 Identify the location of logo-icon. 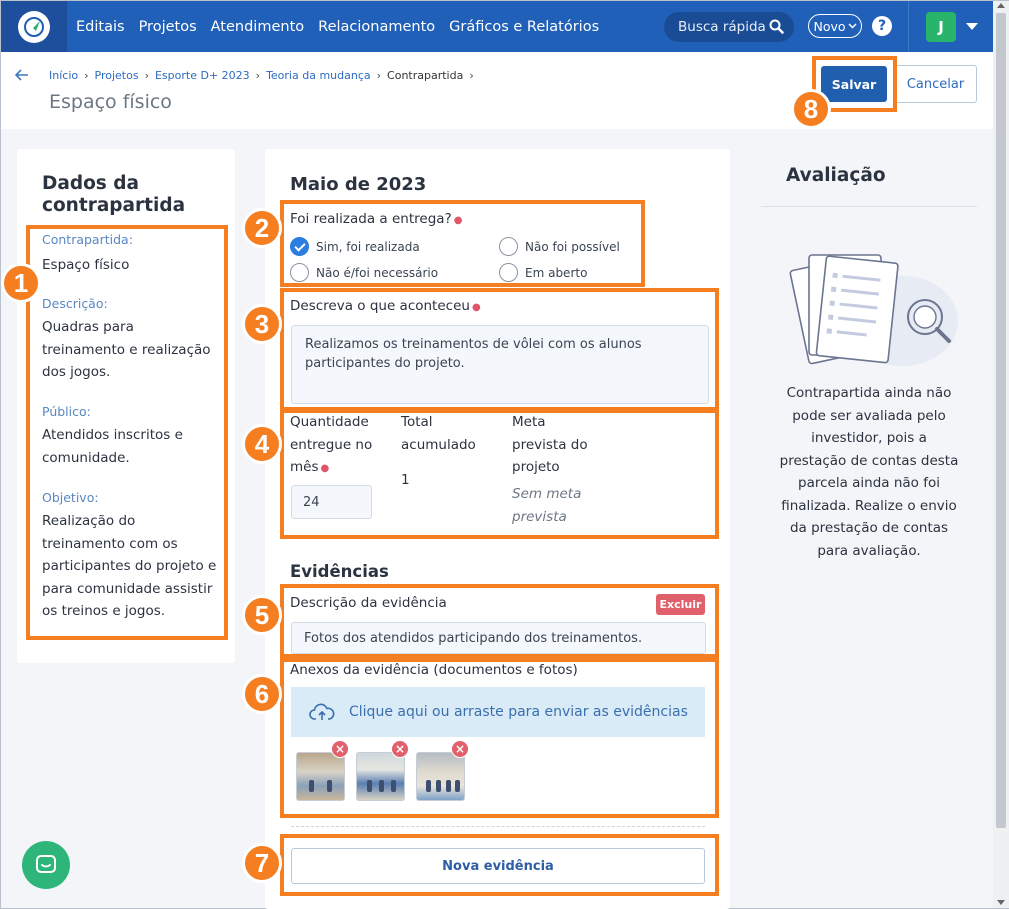
(34, 26).